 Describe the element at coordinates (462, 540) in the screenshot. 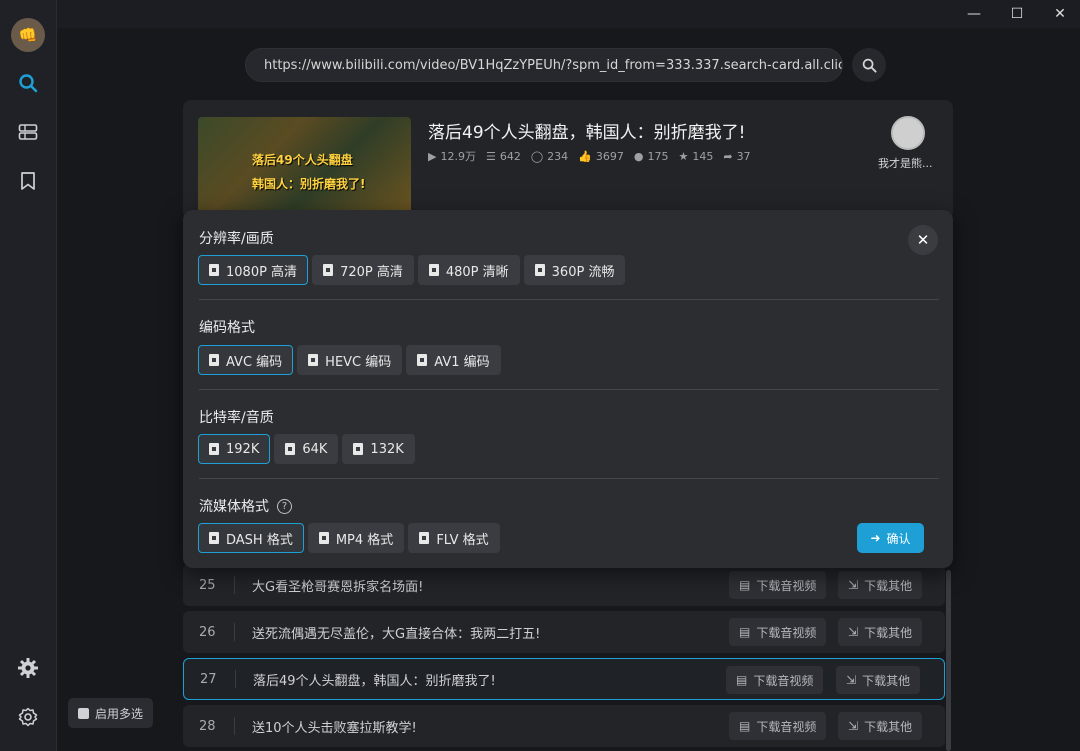

I see `option-label: FLV 格式` at that location.